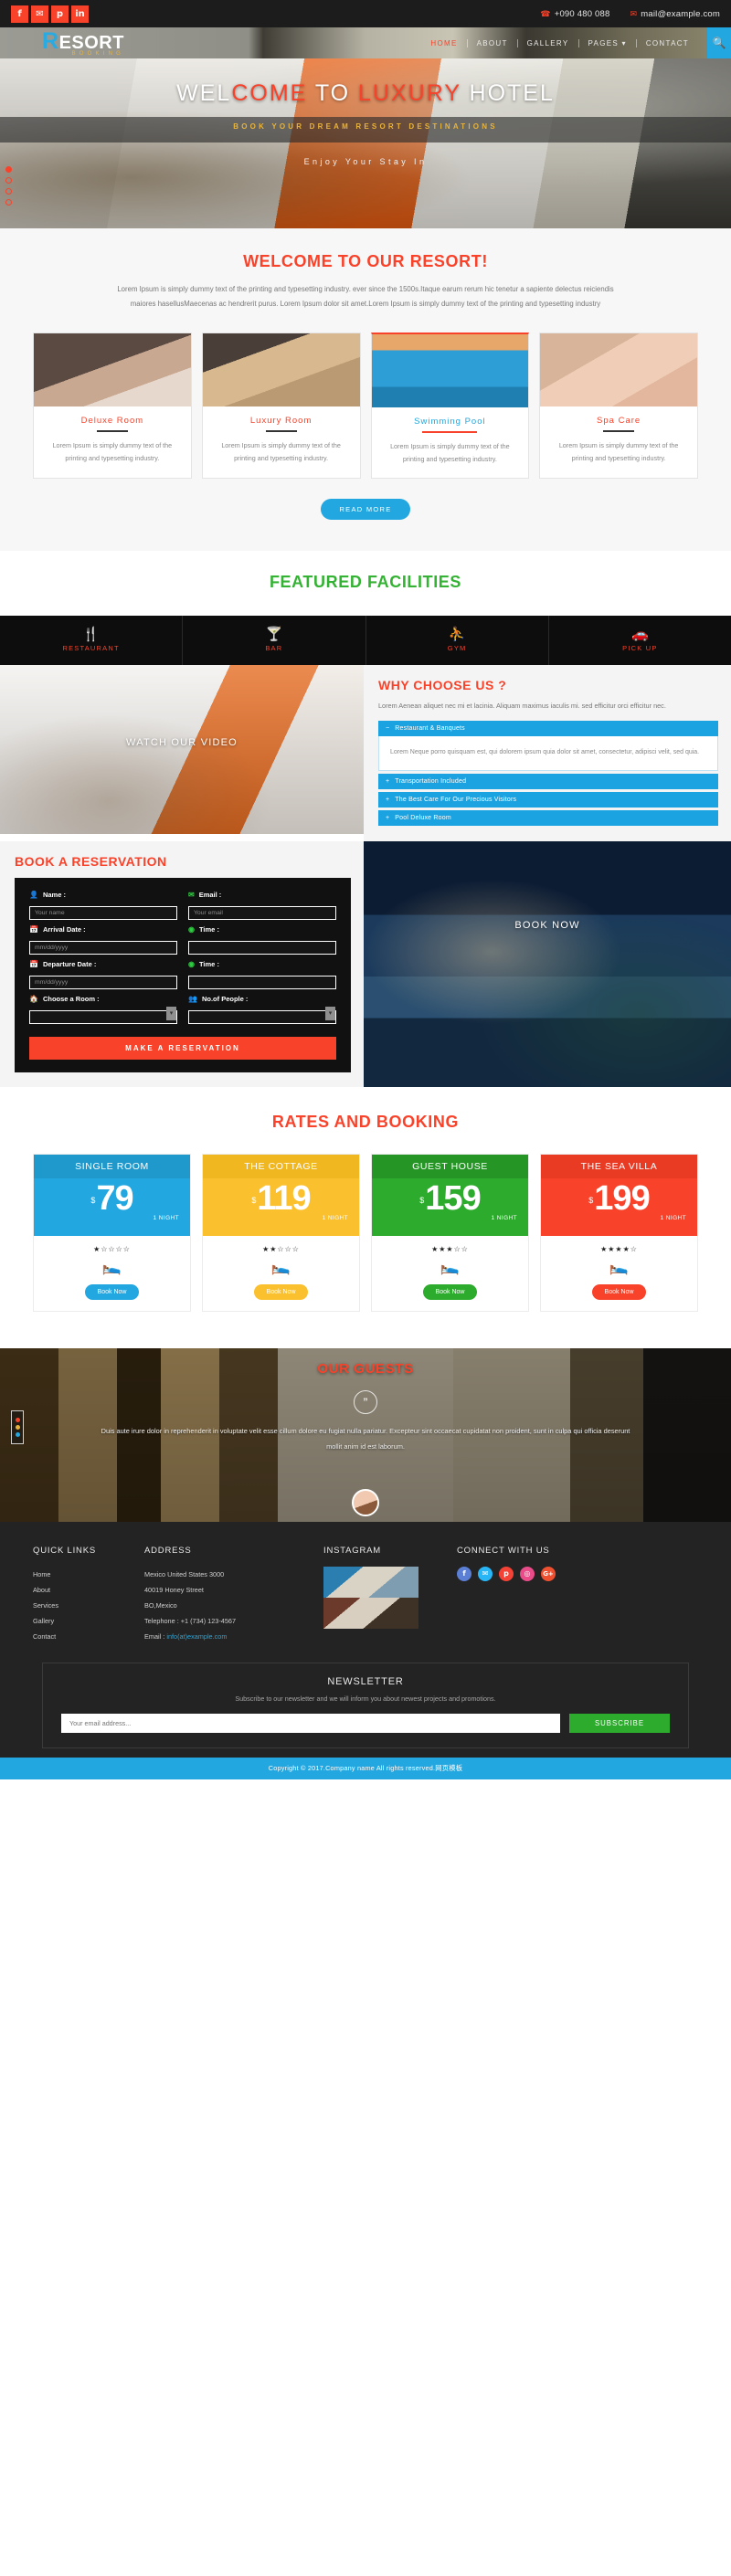 The width and height of the screenshot is (731, 2576). What do you see at coordinates (450, 1206) in the screenshot?
I see `plan-price: $159 1 NIGHT` at bounding box center [450, 1206].